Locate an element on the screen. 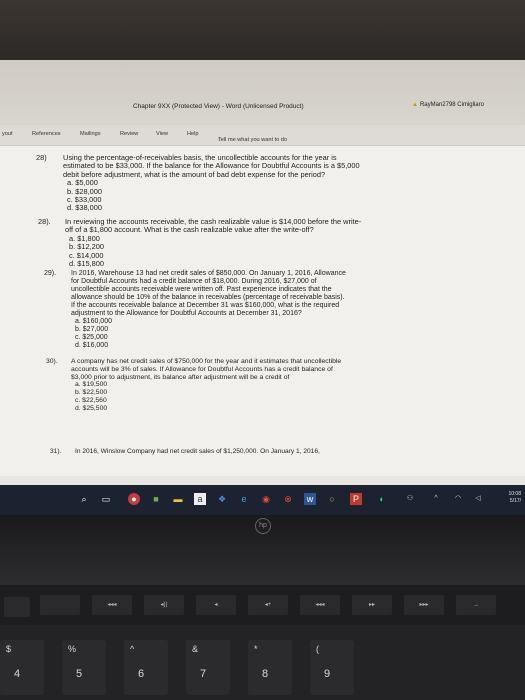  tab-mailings: Mailings is located at coordinates (90, 134).